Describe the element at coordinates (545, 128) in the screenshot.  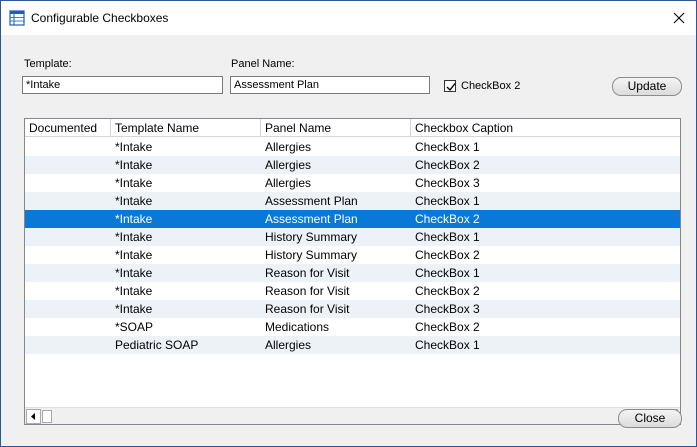
I see `column-header-checkbox-caption: Checkbox Caption` at that location.